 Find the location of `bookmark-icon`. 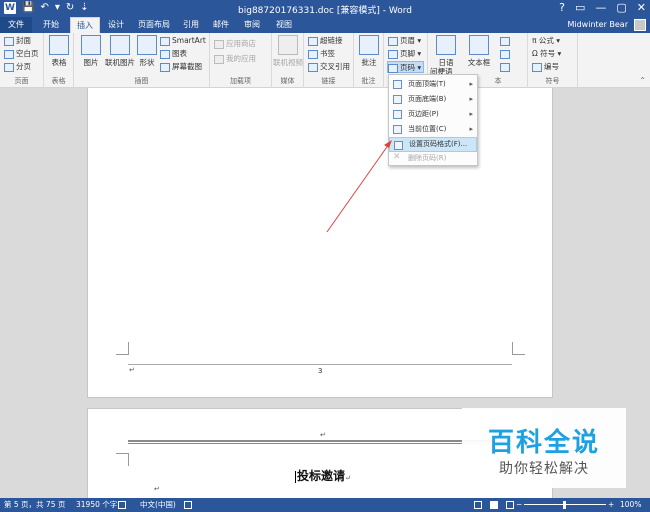

bookmark-icon is located at coordinates (313, 54).